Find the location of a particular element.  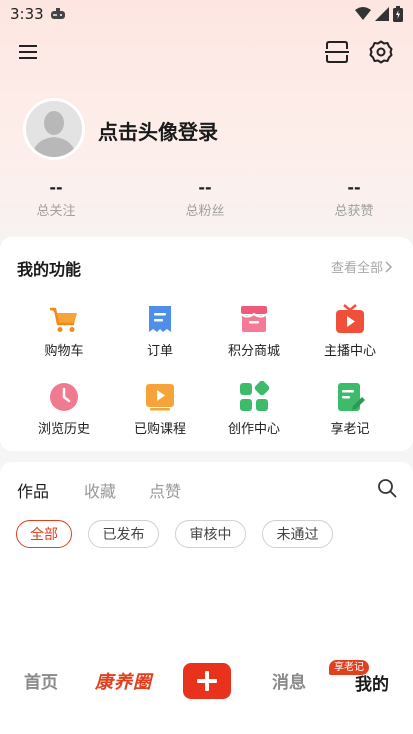

func-shopping-cart: 购物车 is located at coordinates (64, 331).